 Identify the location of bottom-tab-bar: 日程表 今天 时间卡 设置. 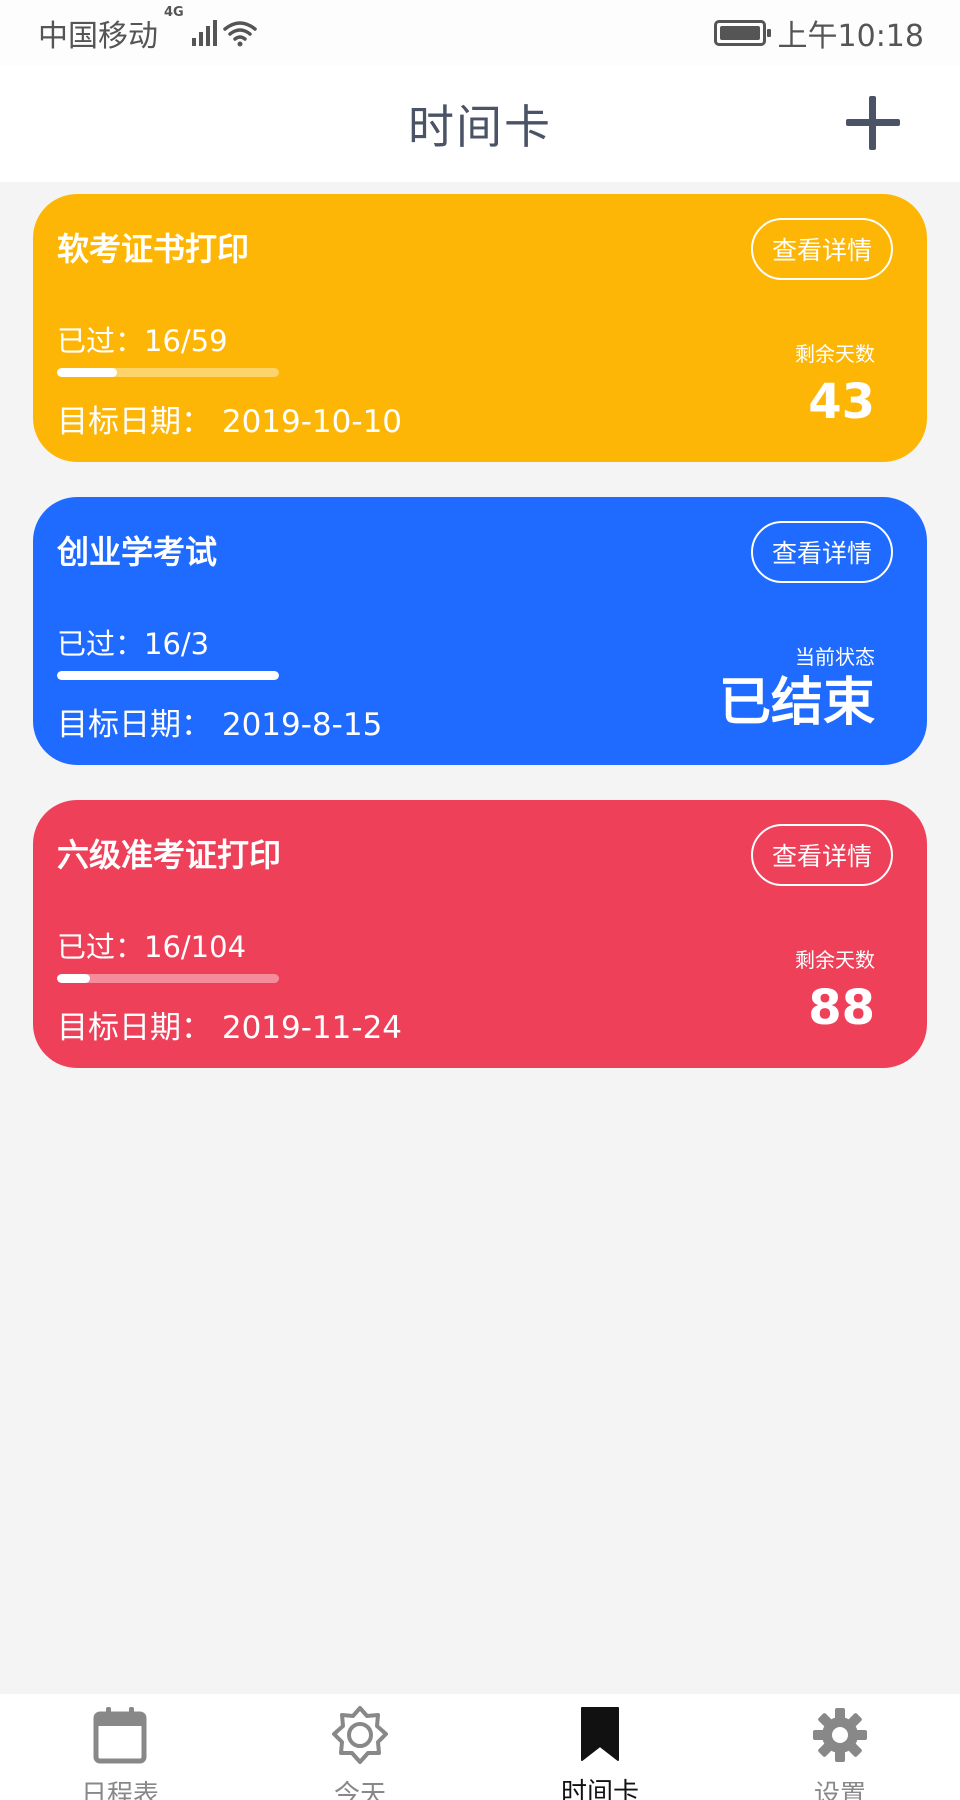
(480, 1747).